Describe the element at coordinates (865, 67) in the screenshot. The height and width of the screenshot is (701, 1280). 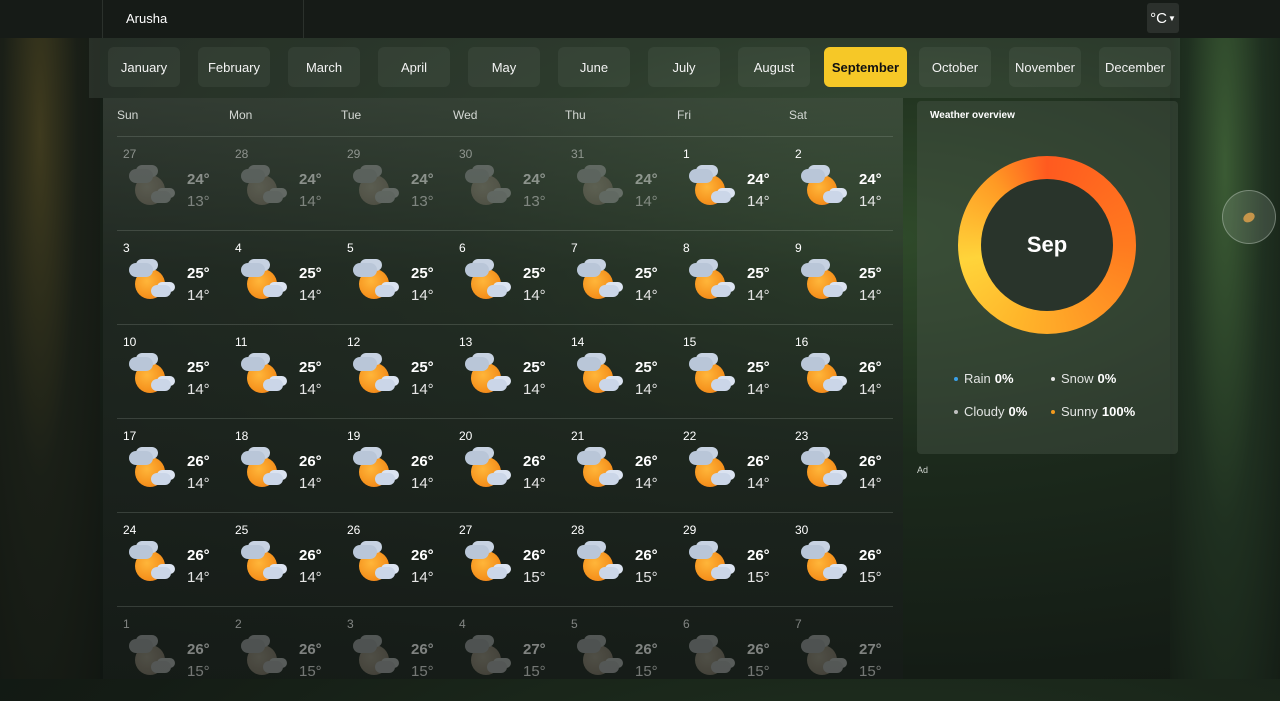
I see `month-tab-september: September` at that location.